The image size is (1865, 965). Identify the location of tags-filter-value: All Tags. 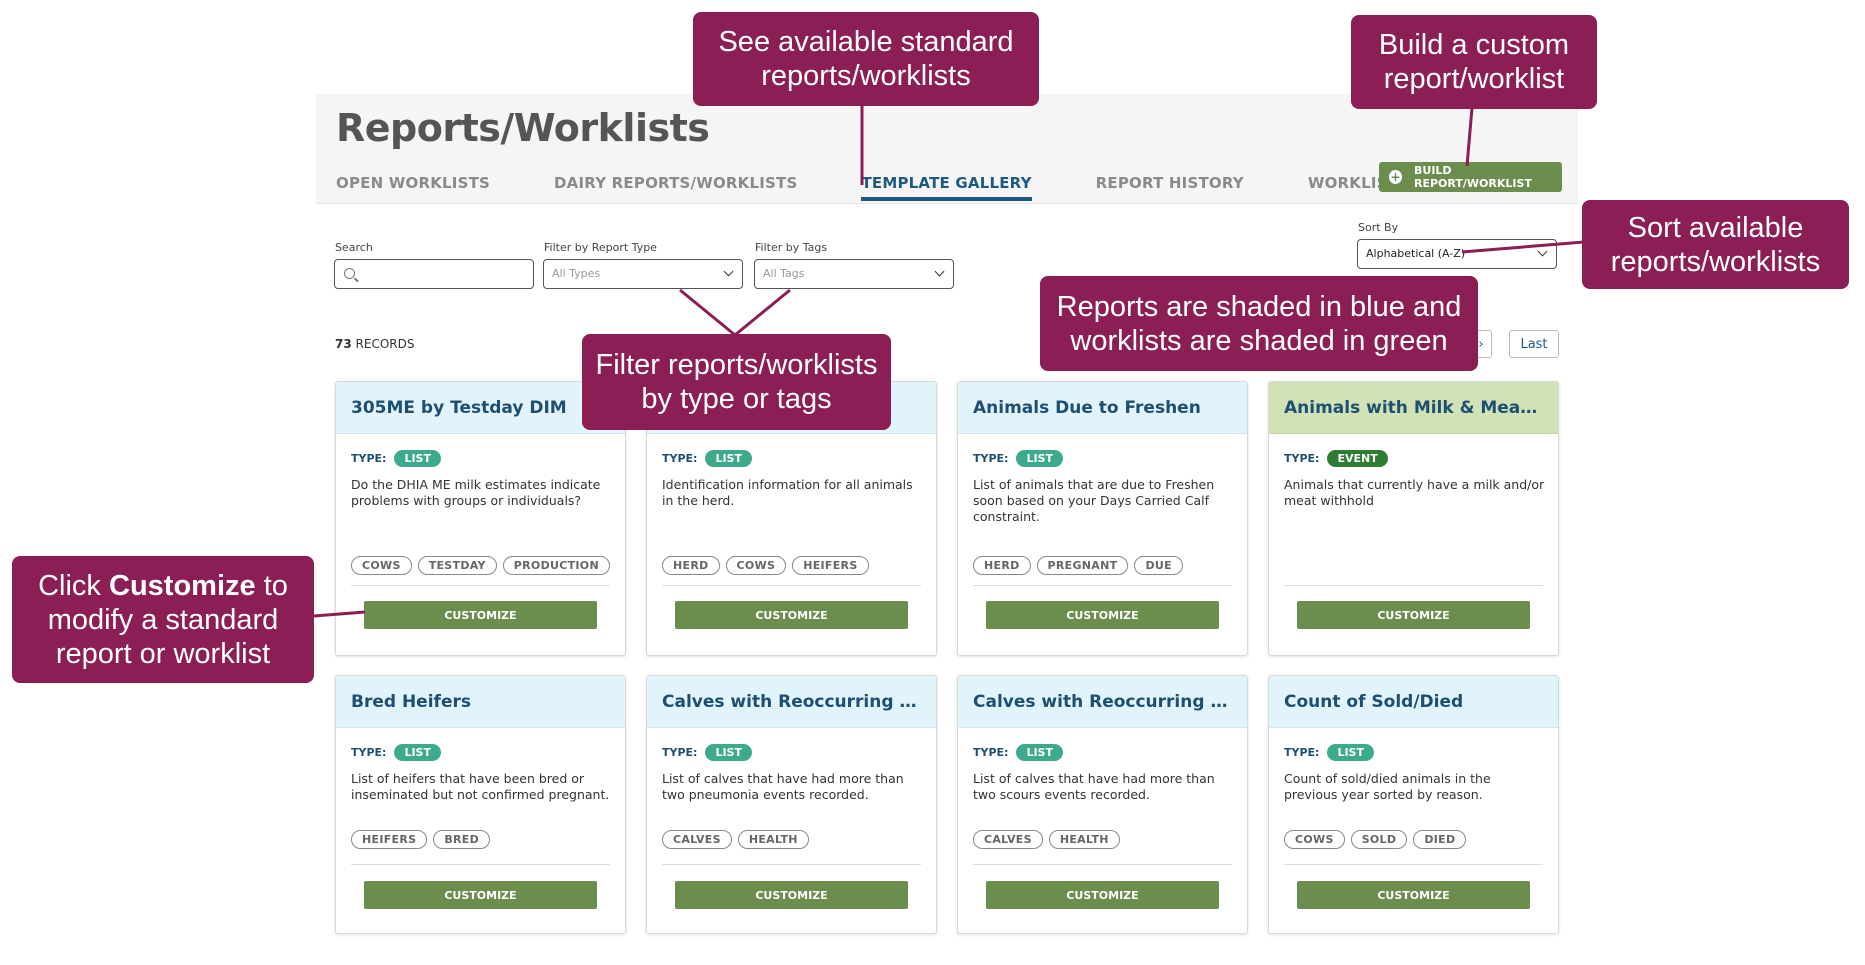
(784, 273).